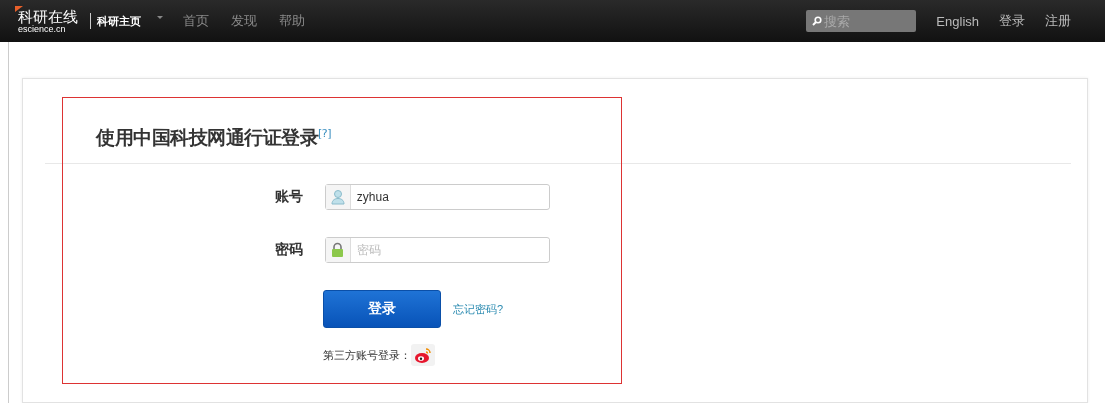 The width and height of the screenshot is (1105, 403). Describe the element at coordinates (288, 197) in the screenshot. I see `field-label: 账号` at that location.